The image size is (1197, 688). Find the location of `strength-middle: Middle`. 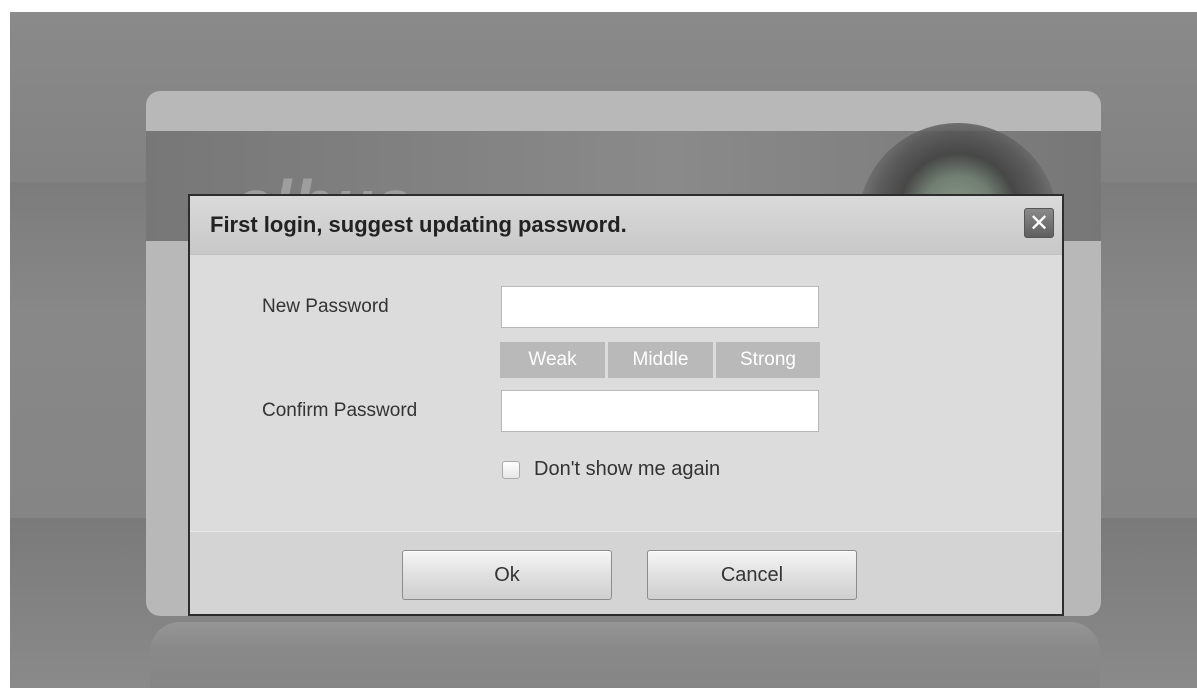

strength-middle: Middle is located at coordinates (660, 360).